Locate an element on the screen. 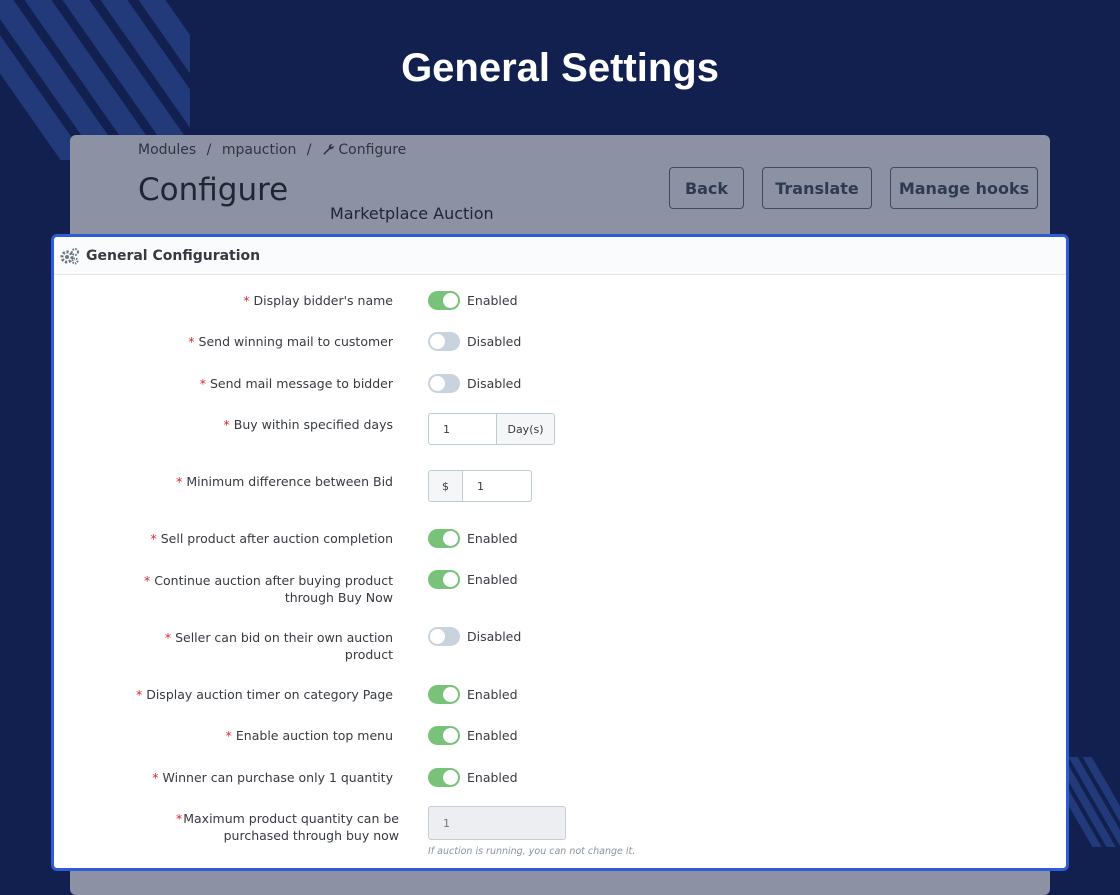 This screenshot has width=1120, height=895. breadcrumb-mpauction: mpauction is located at coordinates (259, 150).